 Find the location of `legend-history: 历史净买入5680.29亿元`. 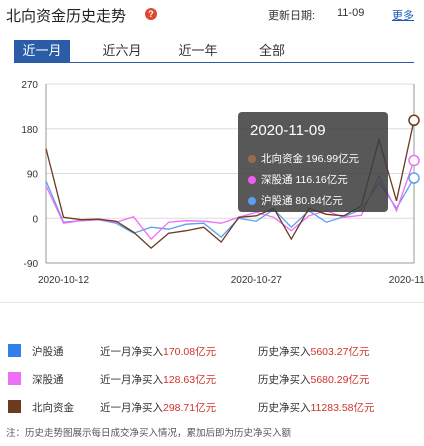

legend-history: 历史净买入5680.29亿元 is located at coordinates (314, 380).